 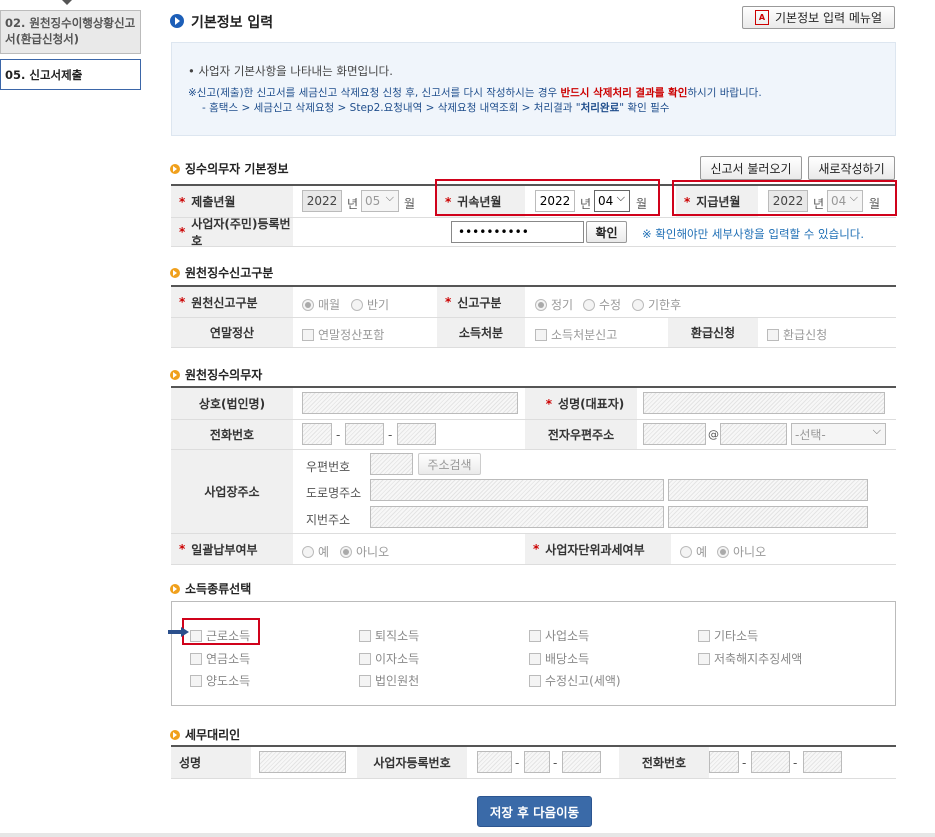 What do you see at coordinates (389, 635) in the screenshot?
I see `checkbox-retirement-income: 퇴직소득` at bounding box center [389, 635].